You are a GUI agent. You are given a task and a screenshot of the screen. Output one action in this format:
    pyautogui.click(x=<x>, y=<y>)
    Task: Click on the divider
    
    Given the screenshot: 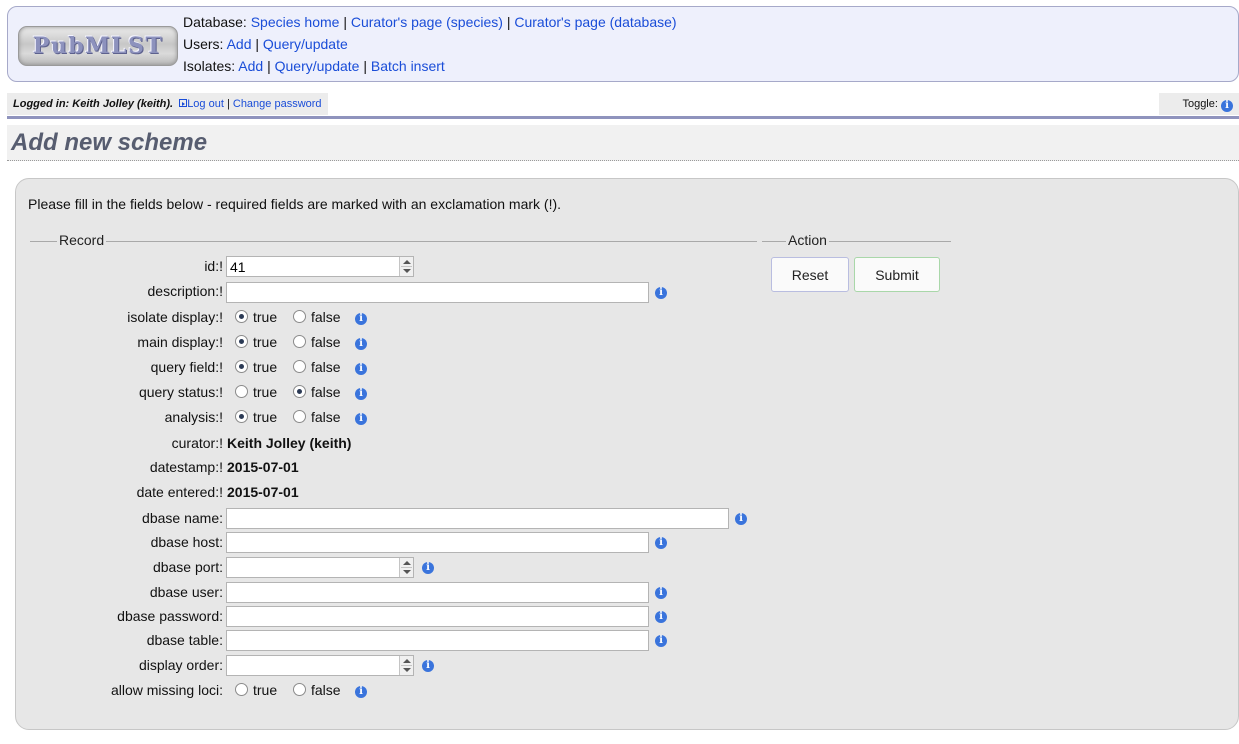 What is the action you would take?
    pyautogui.click(x=623, y=117)
    